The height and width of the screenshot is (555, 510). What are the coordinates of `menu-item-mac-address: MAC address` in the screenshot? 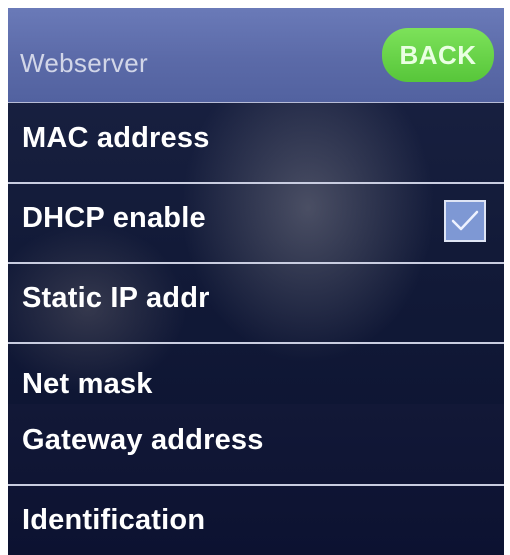 It's located at (256, 144).